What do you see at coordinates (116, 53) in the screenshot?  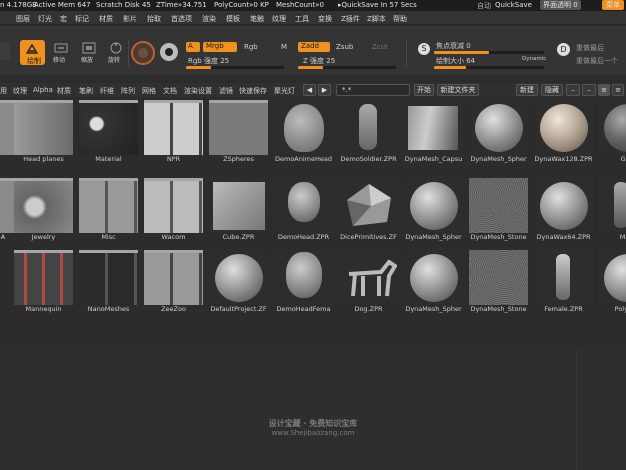 I see `rotate-button: 旋转` at bounding box center [116, 53].